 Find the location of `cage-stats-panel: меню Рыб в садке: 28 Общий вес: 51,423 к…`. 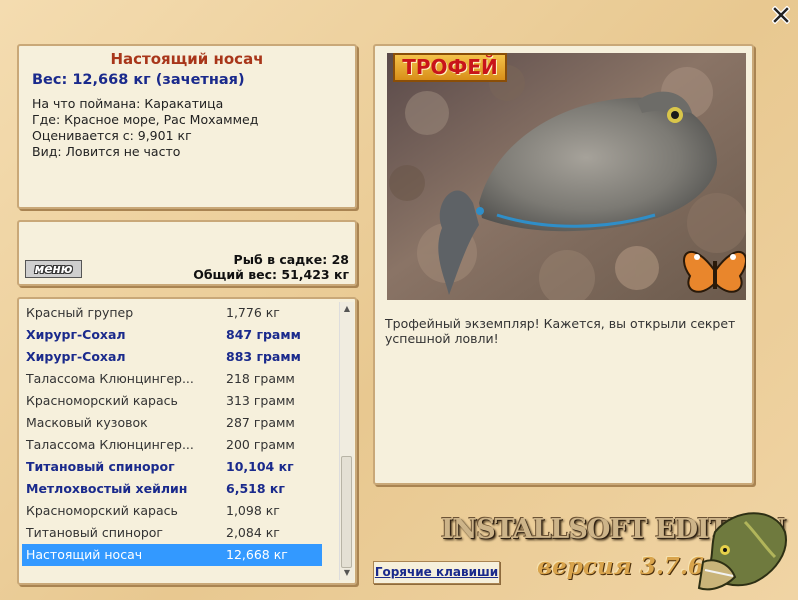

cage-stats-panel: меню Рыб в садке: 28 Общий вес: 51,423 к… is located at coordinates (187, 253).